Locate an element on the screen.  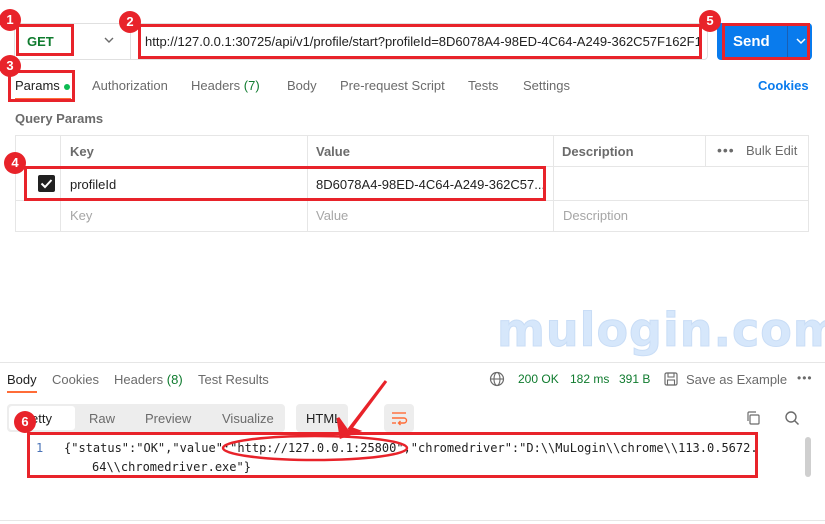
annotation-badge-5: 5 is located at coordinates (710, 21).